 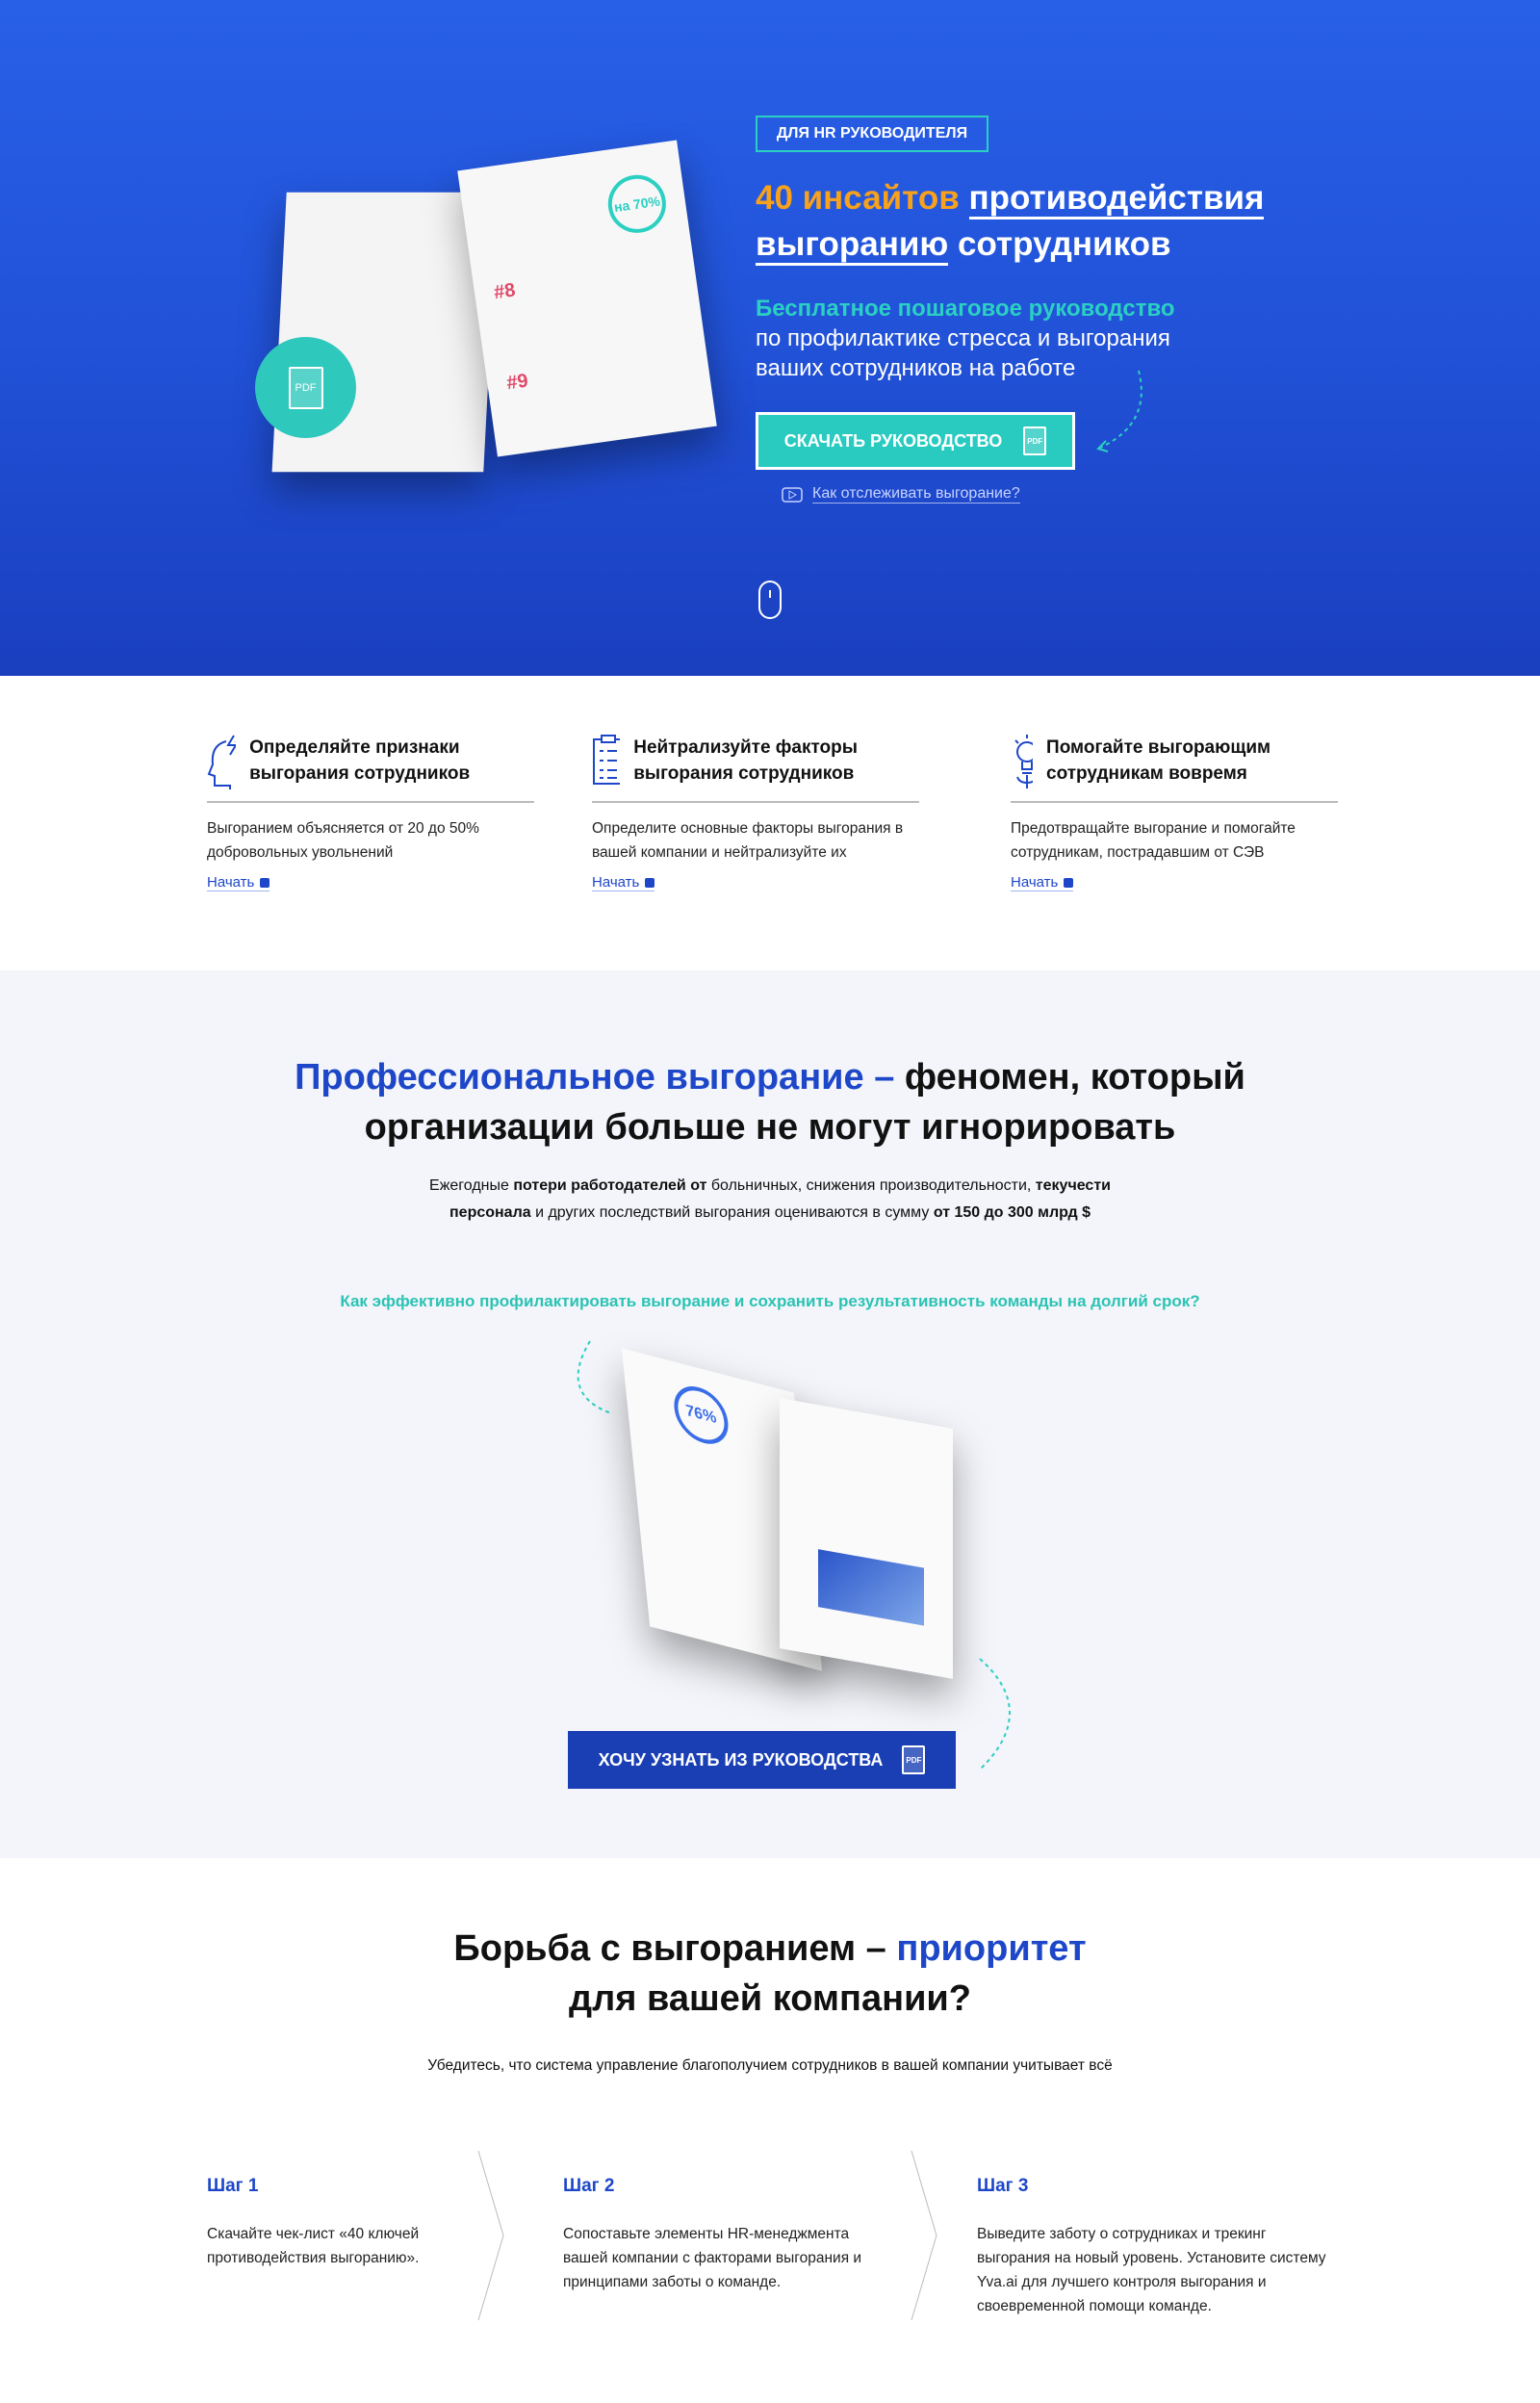 I want to click on head-lightning-icon, so click(x=222, y=762).